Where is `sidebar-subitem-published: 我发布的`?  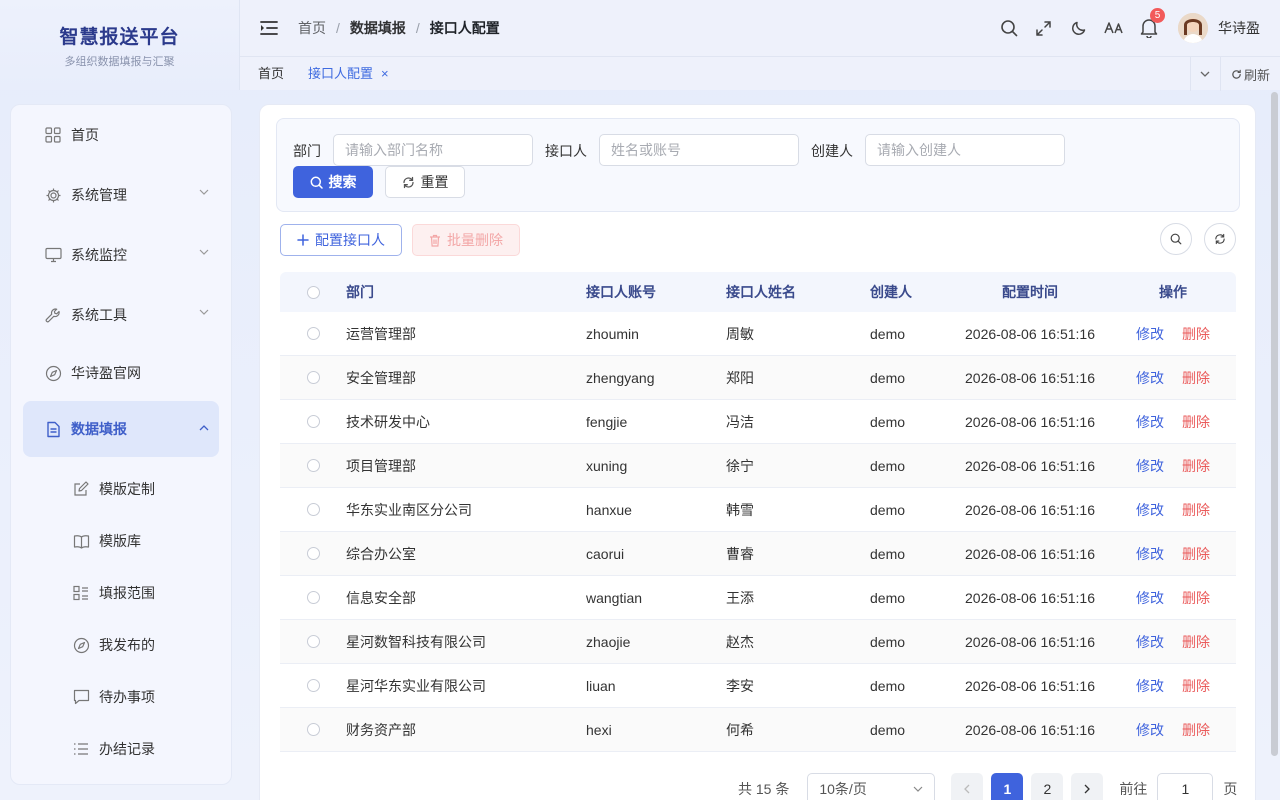 sidebar-subitem-published: 我发布的 is located at coordinates (121, 645).